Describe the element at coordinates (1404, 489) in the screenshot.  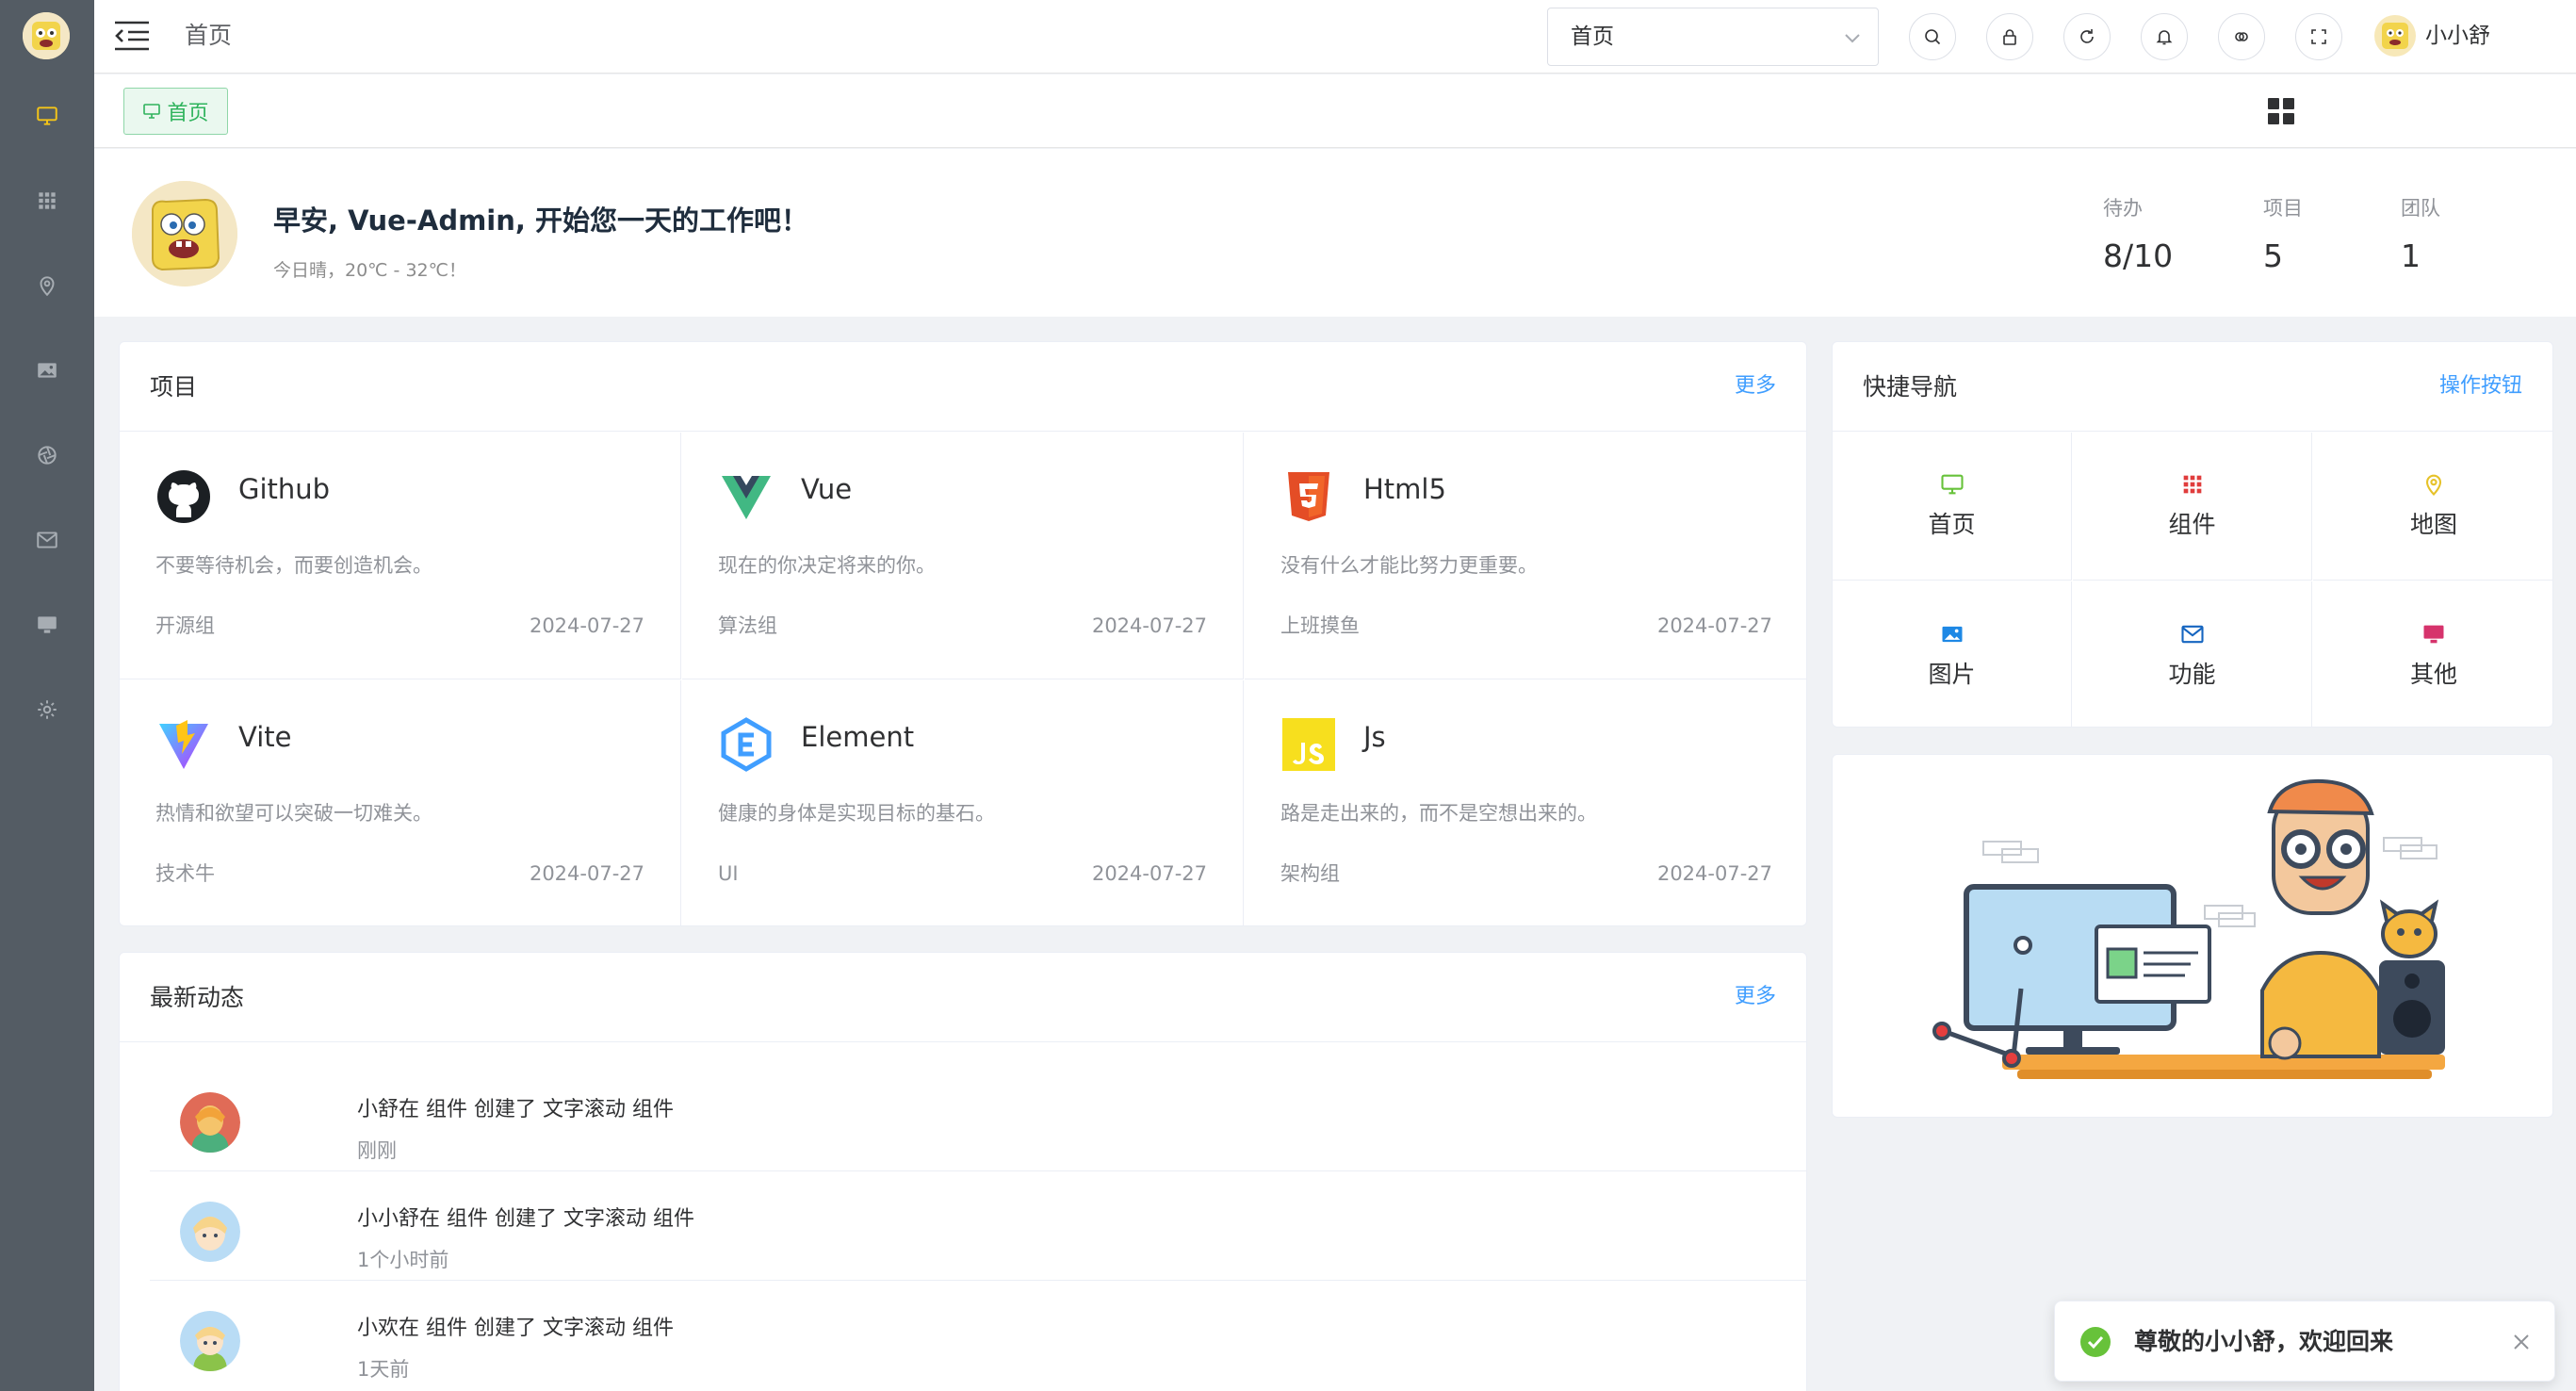
I see `project-name: Html5` at that location.